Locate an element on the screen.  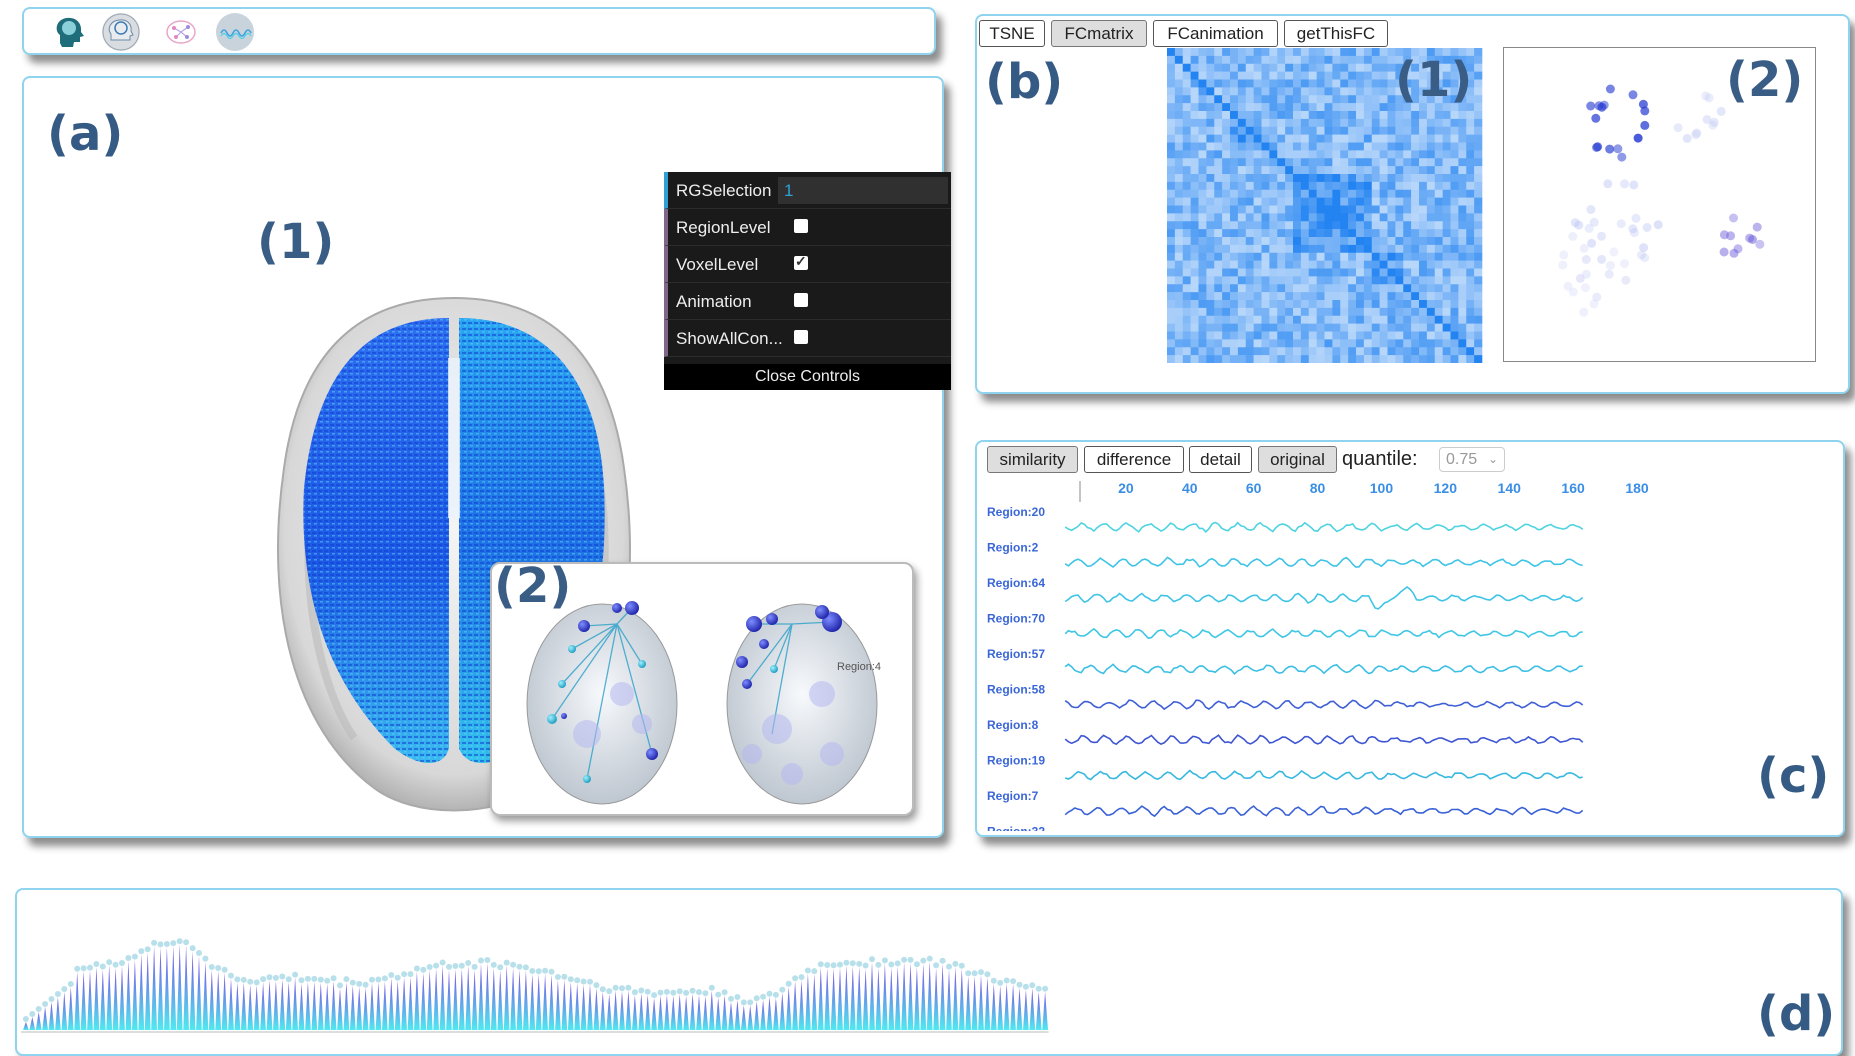
head-brain-icon is located at coordinates (69, 32).